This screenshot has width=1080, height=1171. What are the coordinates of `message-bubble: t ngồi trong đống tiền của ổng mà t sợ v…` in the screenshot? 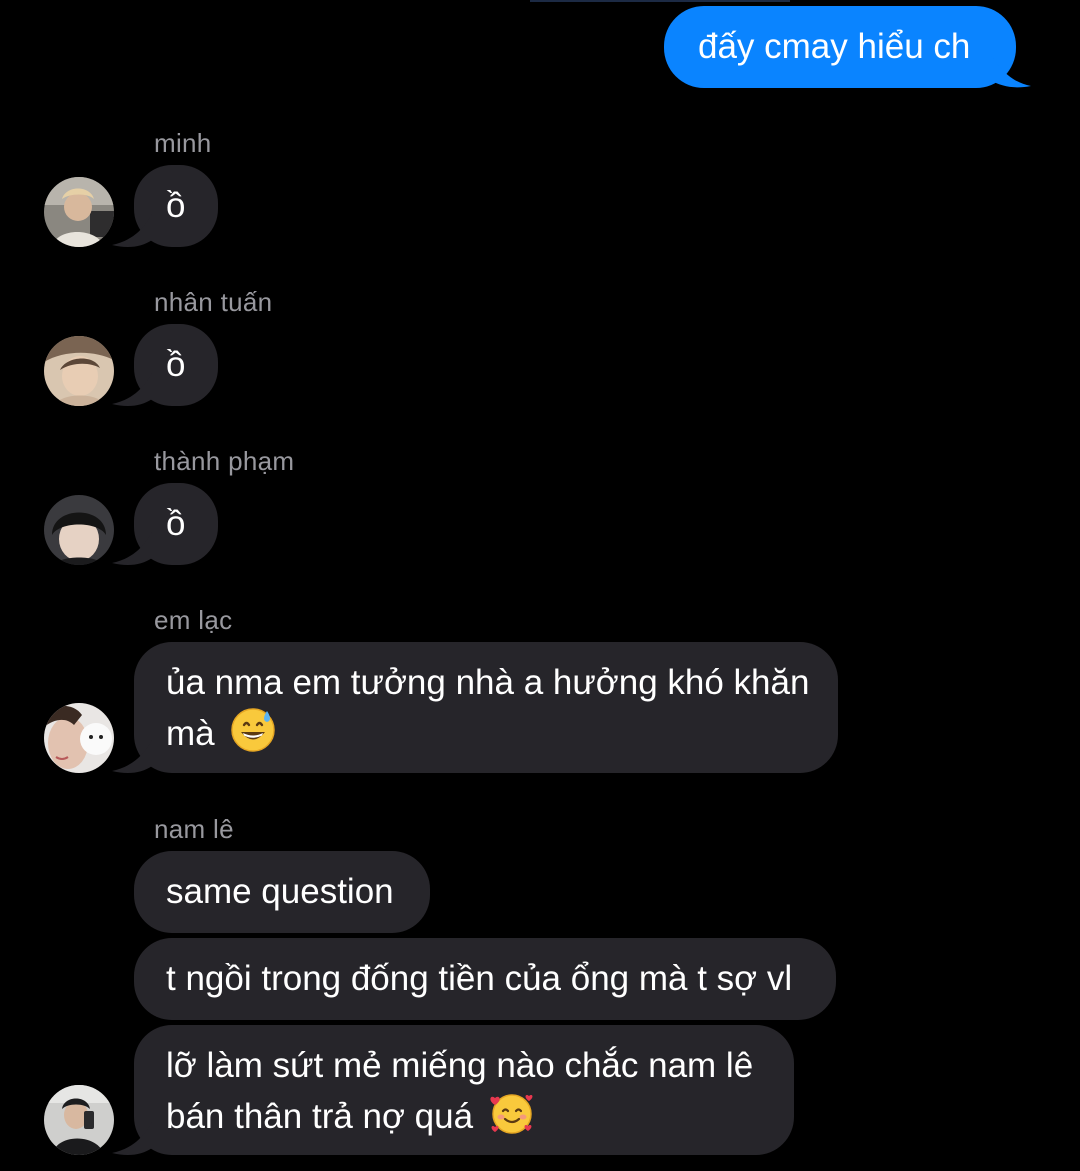 It's located at (485, 979).